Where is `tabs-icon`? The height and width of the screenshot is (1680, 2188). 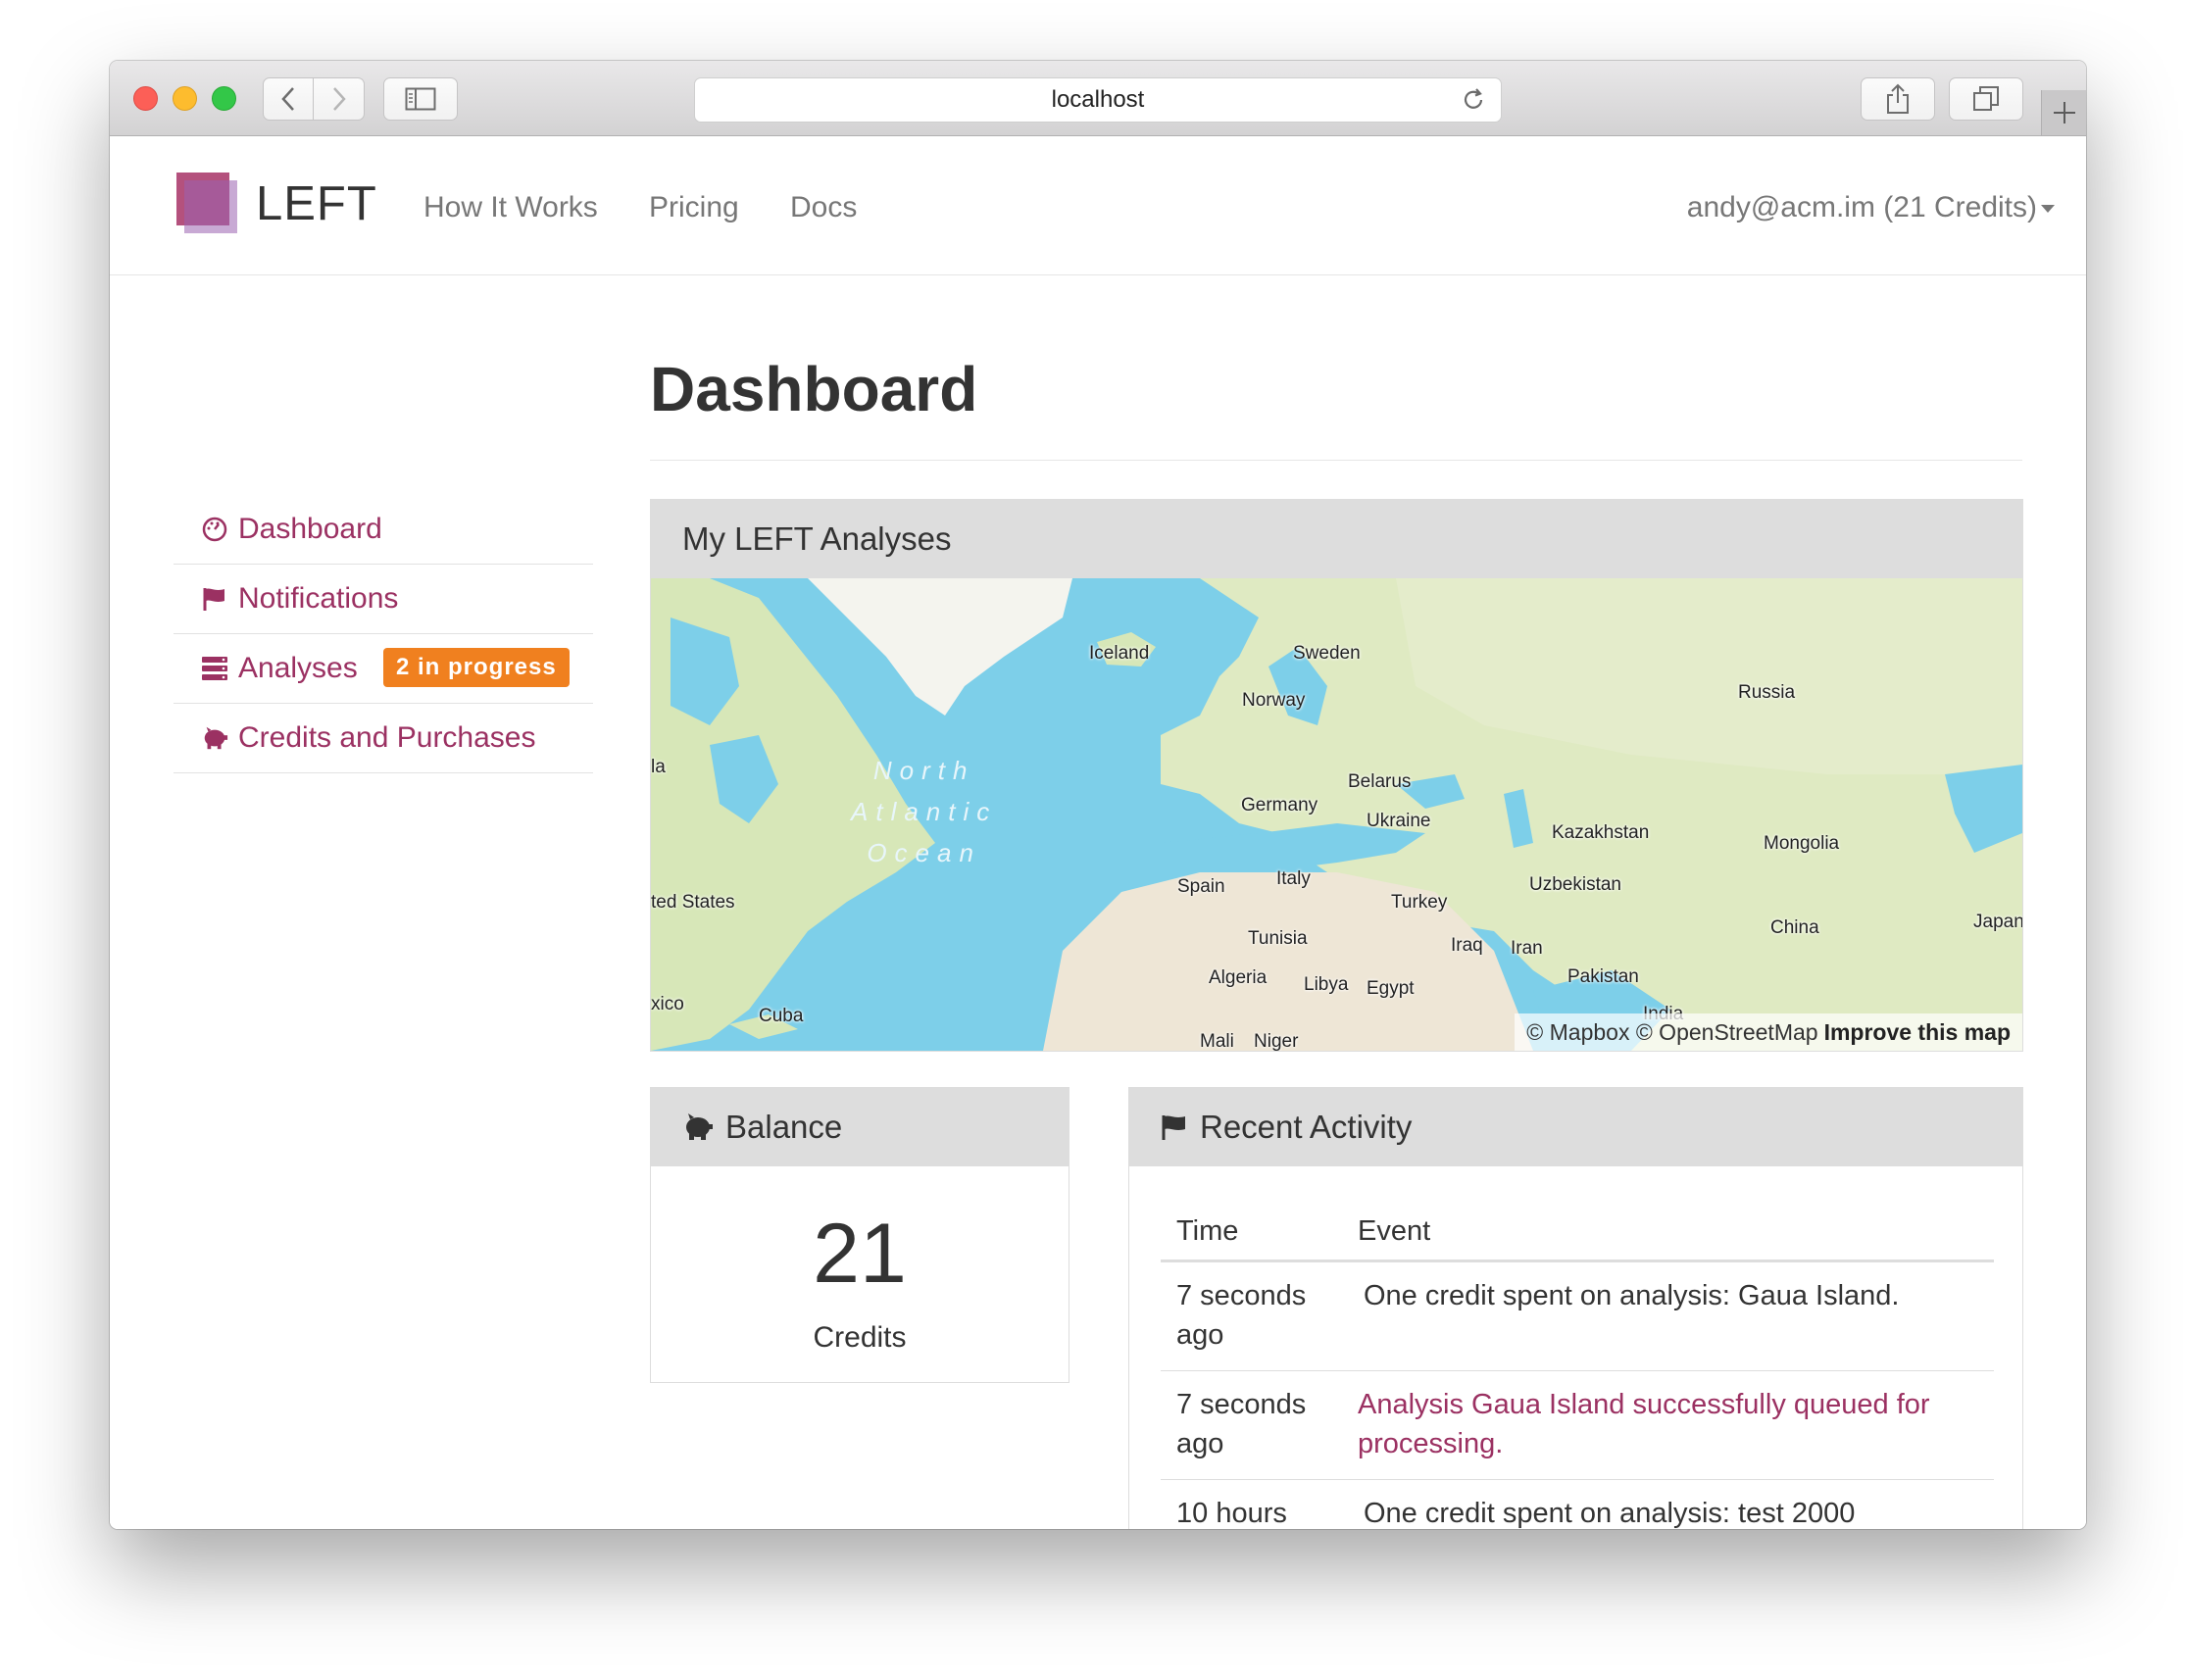 tabs-icon is located at coordinates (1986, 98).